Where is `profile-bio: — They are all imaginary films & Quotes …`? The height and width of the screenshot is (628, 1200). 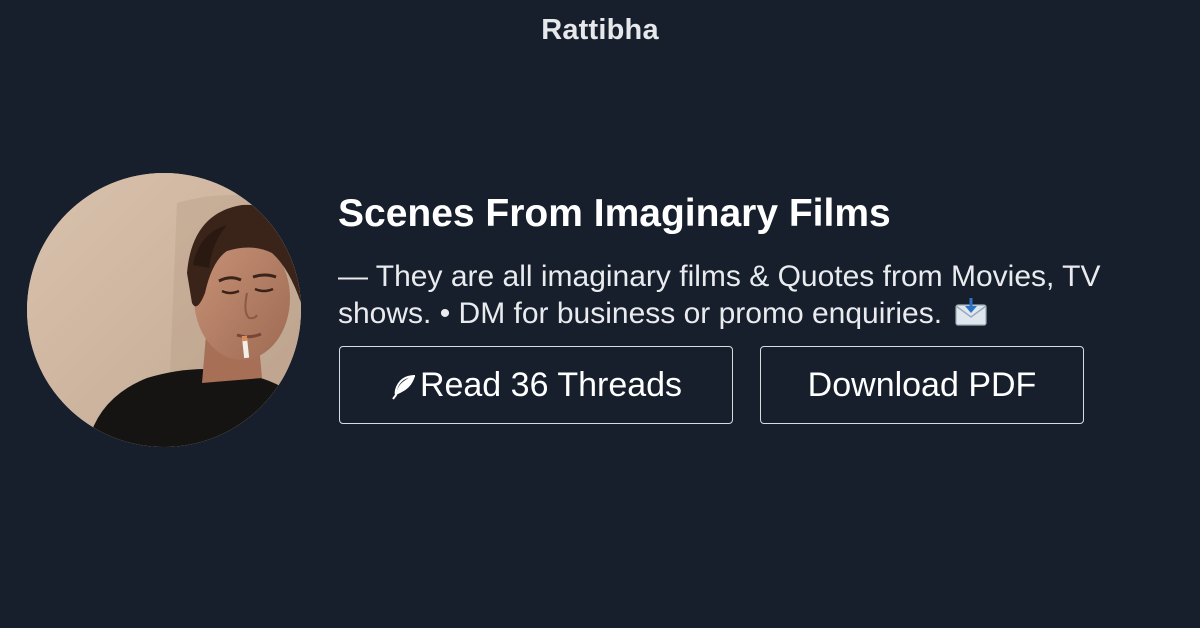 profile-bio: — They are all imaginary films & Quotes … is located at coordinates (753, 297).